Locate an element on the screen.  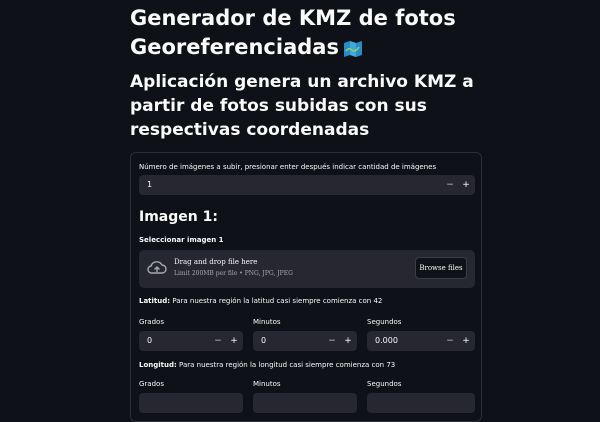
file-limit-text: Limit 200MB per file • PNG, JPG, JPEG is located at coordinates (233, 273).